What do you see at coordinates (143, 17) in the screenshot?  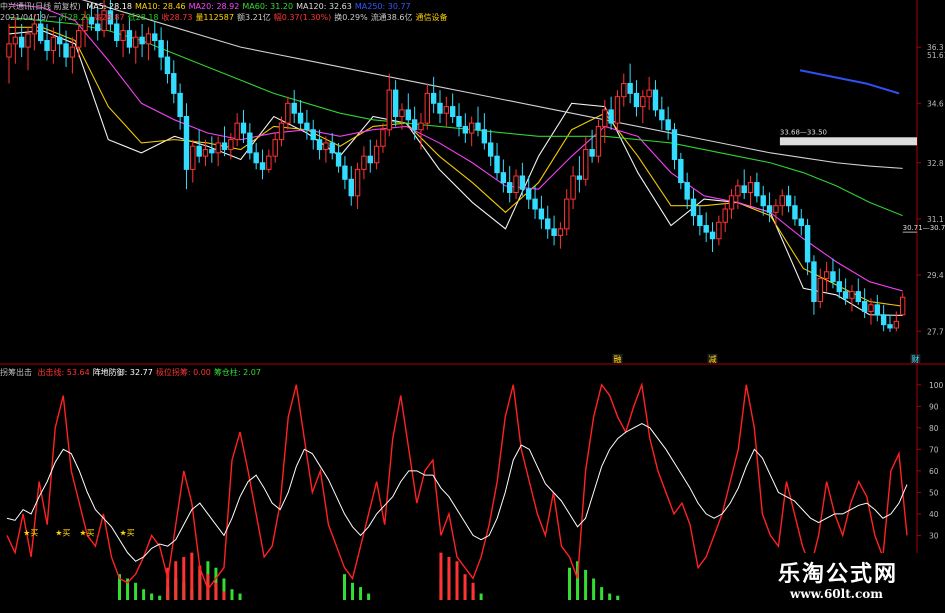 I see `quote-field-3: 低28.18` at bounding box center [143, 17].